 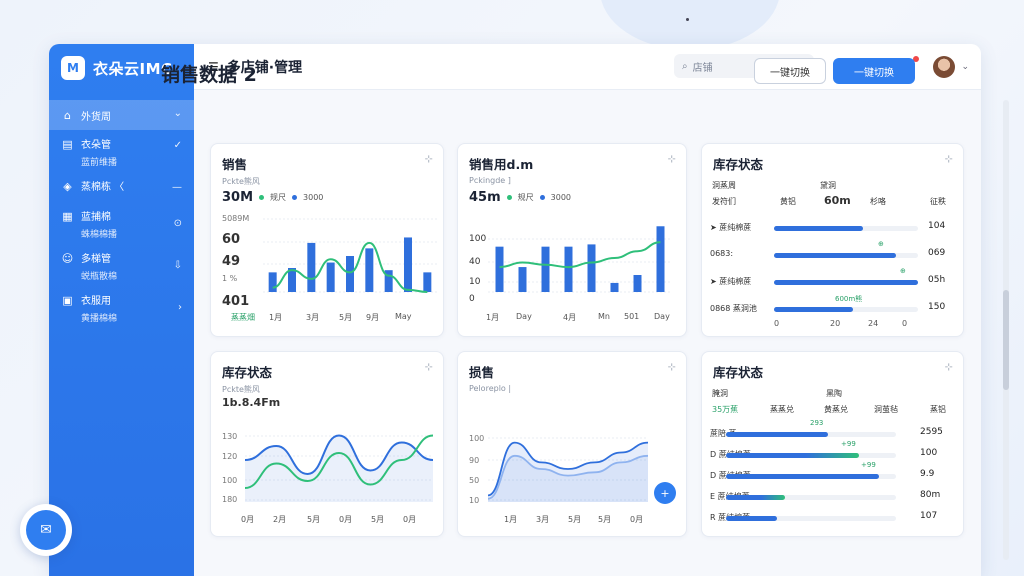 What do you see at coordinates (837, 200) in the screenshot?
I see `header-cell: 60m` at bounding box center [837, 200].